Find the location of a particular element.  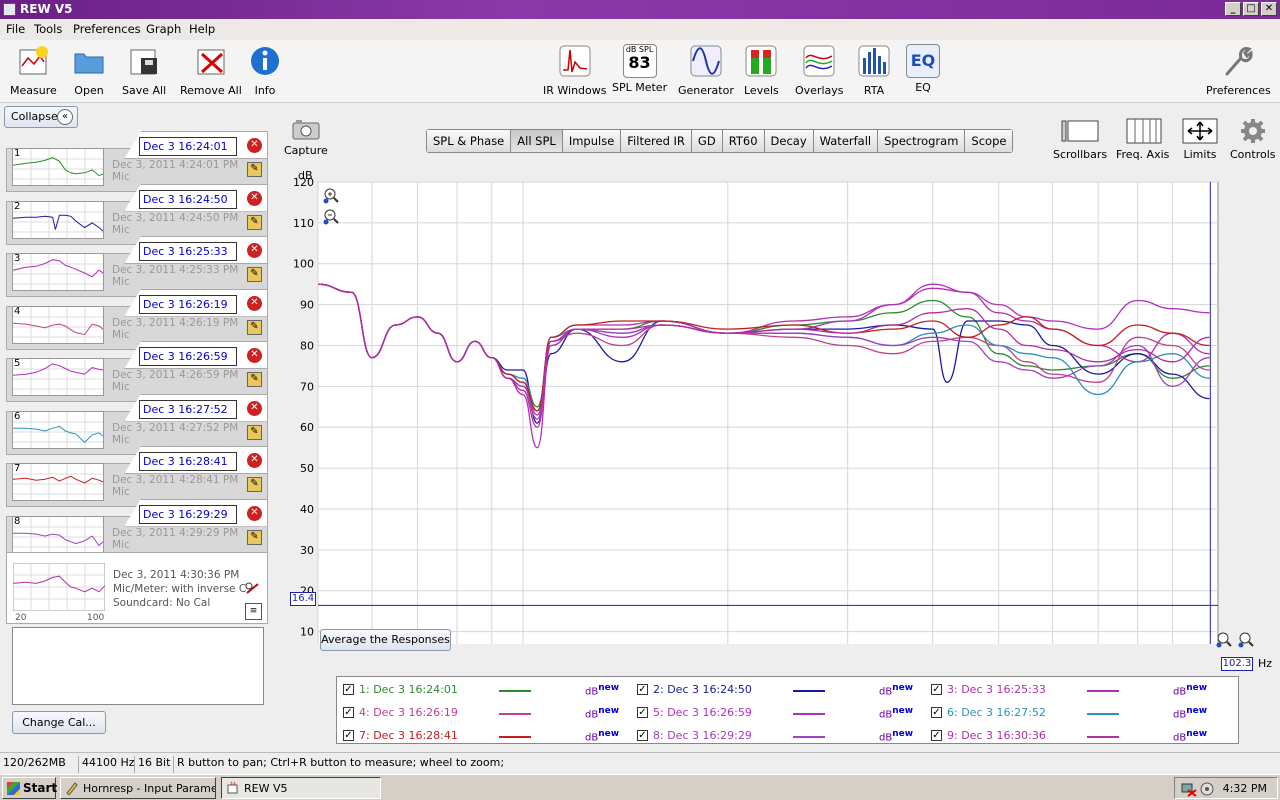

open-button: Open is located at coordinates (89, 70).